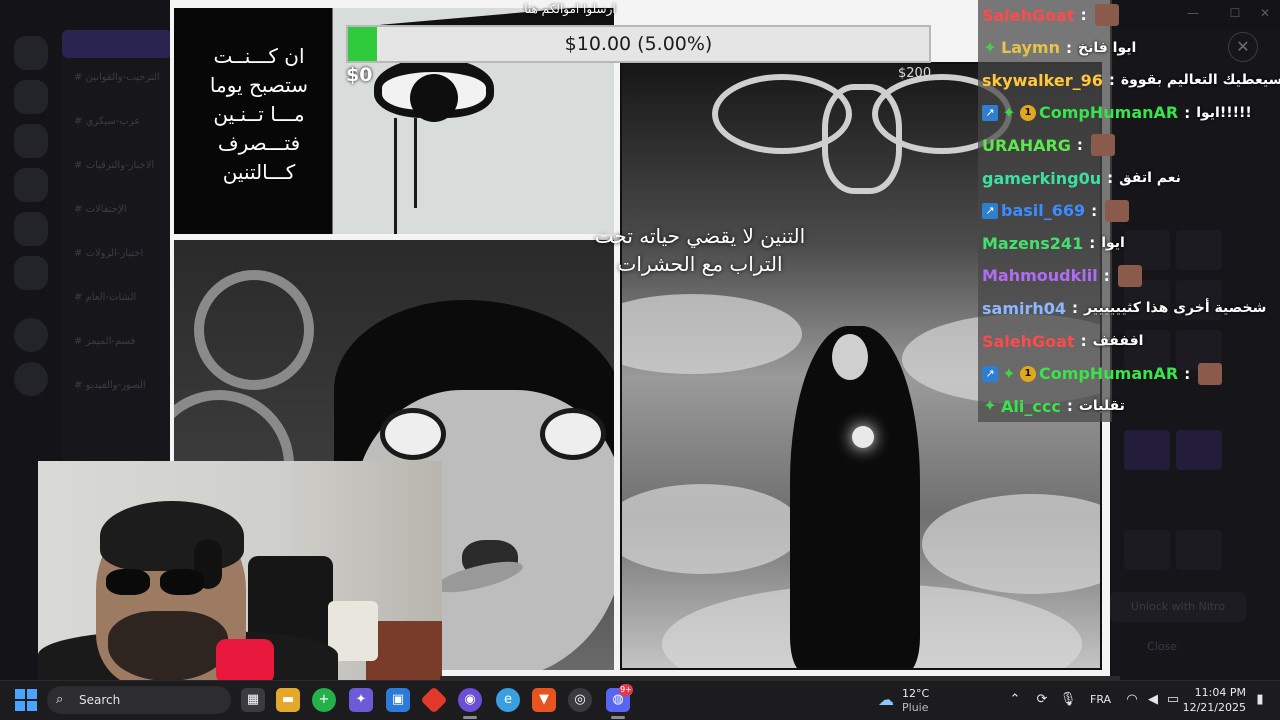  I want to click on chat-username: Mazens241, so click(1032, 243).